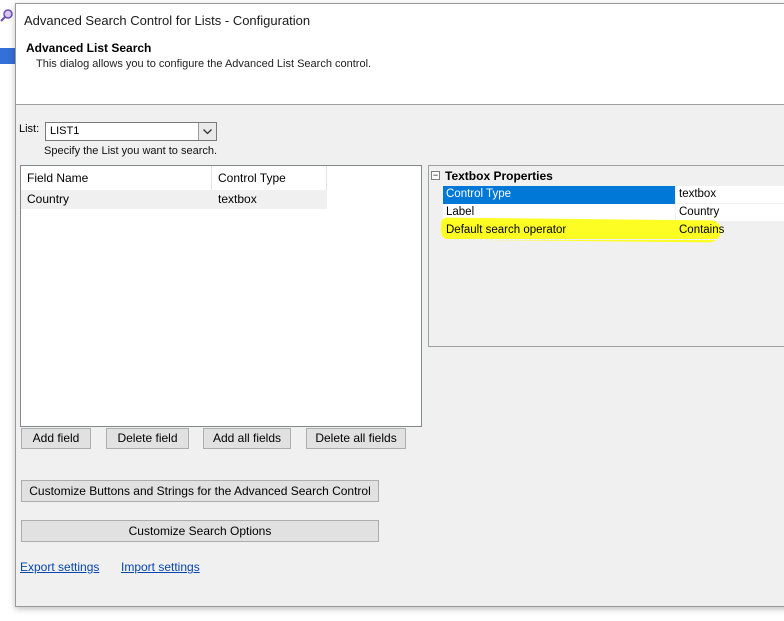 Image resolution: width=784 pixels, height=621 pixels. I want to click on collapse-icon: −, so click(435, 175).